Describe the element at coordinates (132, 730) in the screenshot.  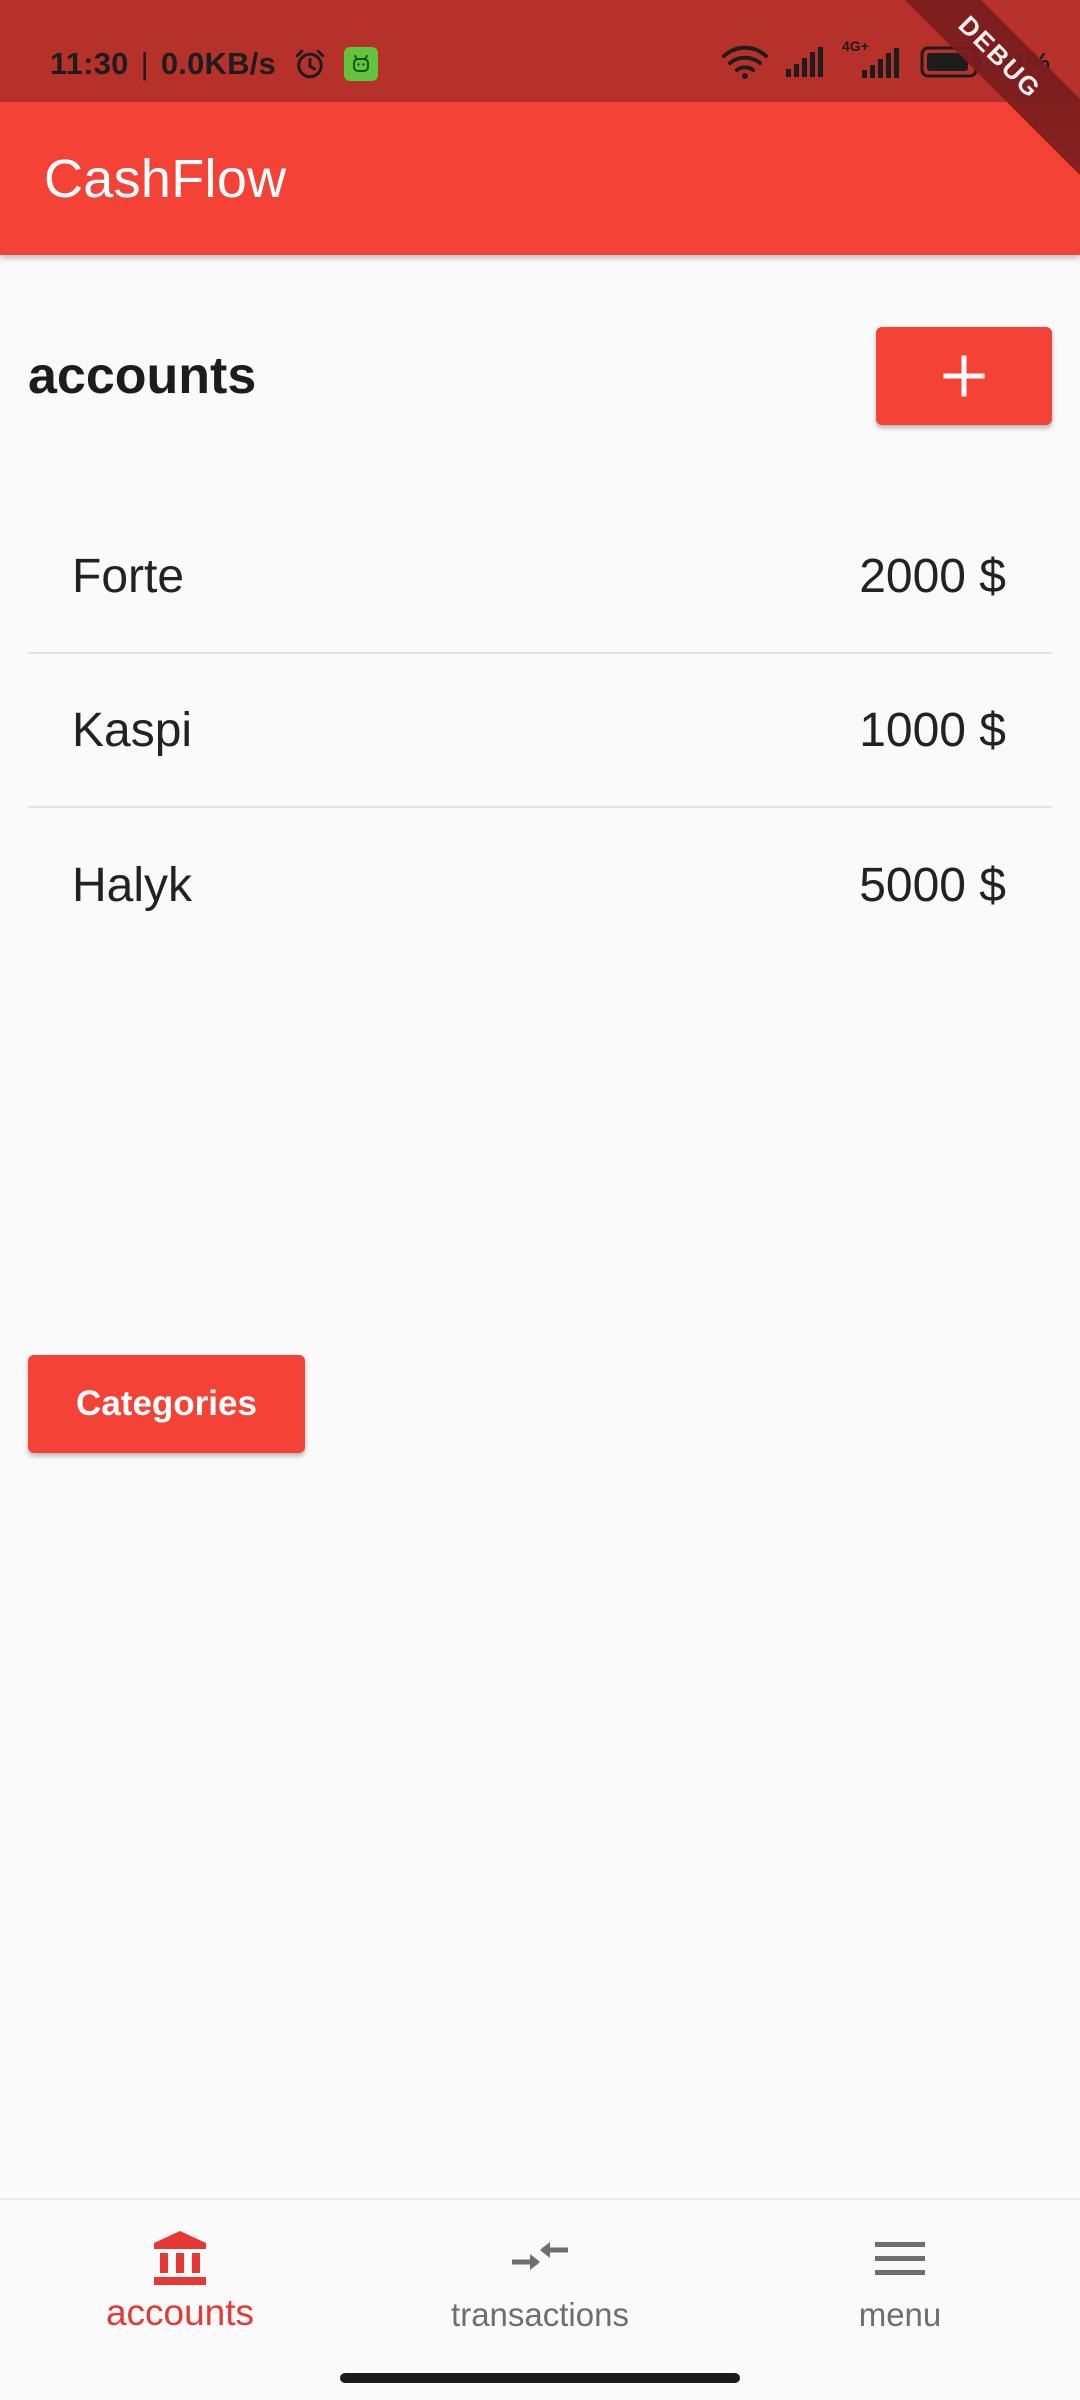
I see `account-name: Kaspi` at that location.